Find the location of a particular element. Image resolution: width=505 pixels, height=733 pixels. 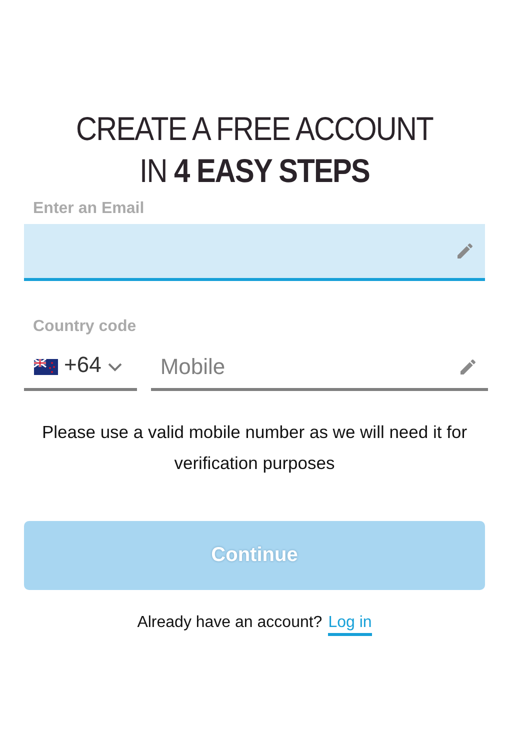

heading-line: IN 4 EASY STEPS is located at coordinates (255, 171).